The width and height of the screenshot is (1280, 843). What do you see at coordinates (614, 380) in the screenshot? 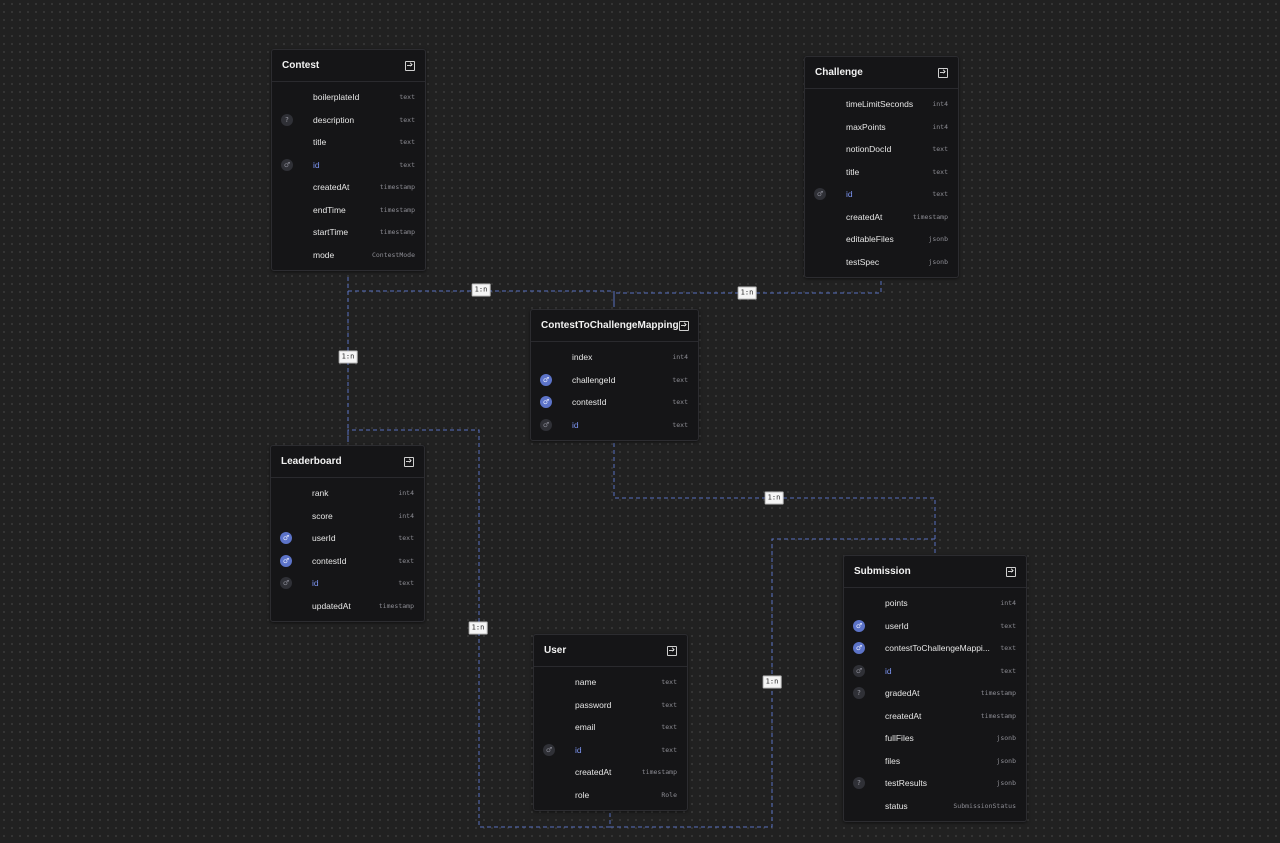
I see `column-row: ♂ challengeId text` at bounding box center [614, 380].